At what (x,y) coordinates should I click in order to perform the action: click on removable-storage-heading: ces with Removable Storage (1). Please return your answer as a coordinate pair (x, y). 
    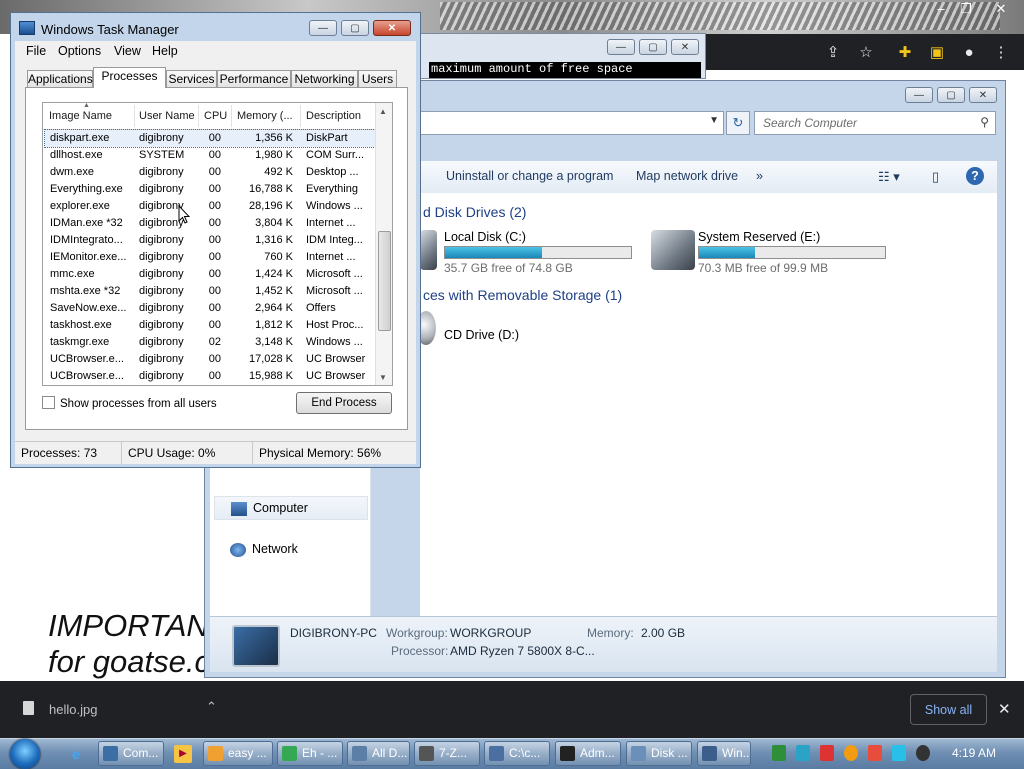
    Looking at the image, I should click on (522, 295).